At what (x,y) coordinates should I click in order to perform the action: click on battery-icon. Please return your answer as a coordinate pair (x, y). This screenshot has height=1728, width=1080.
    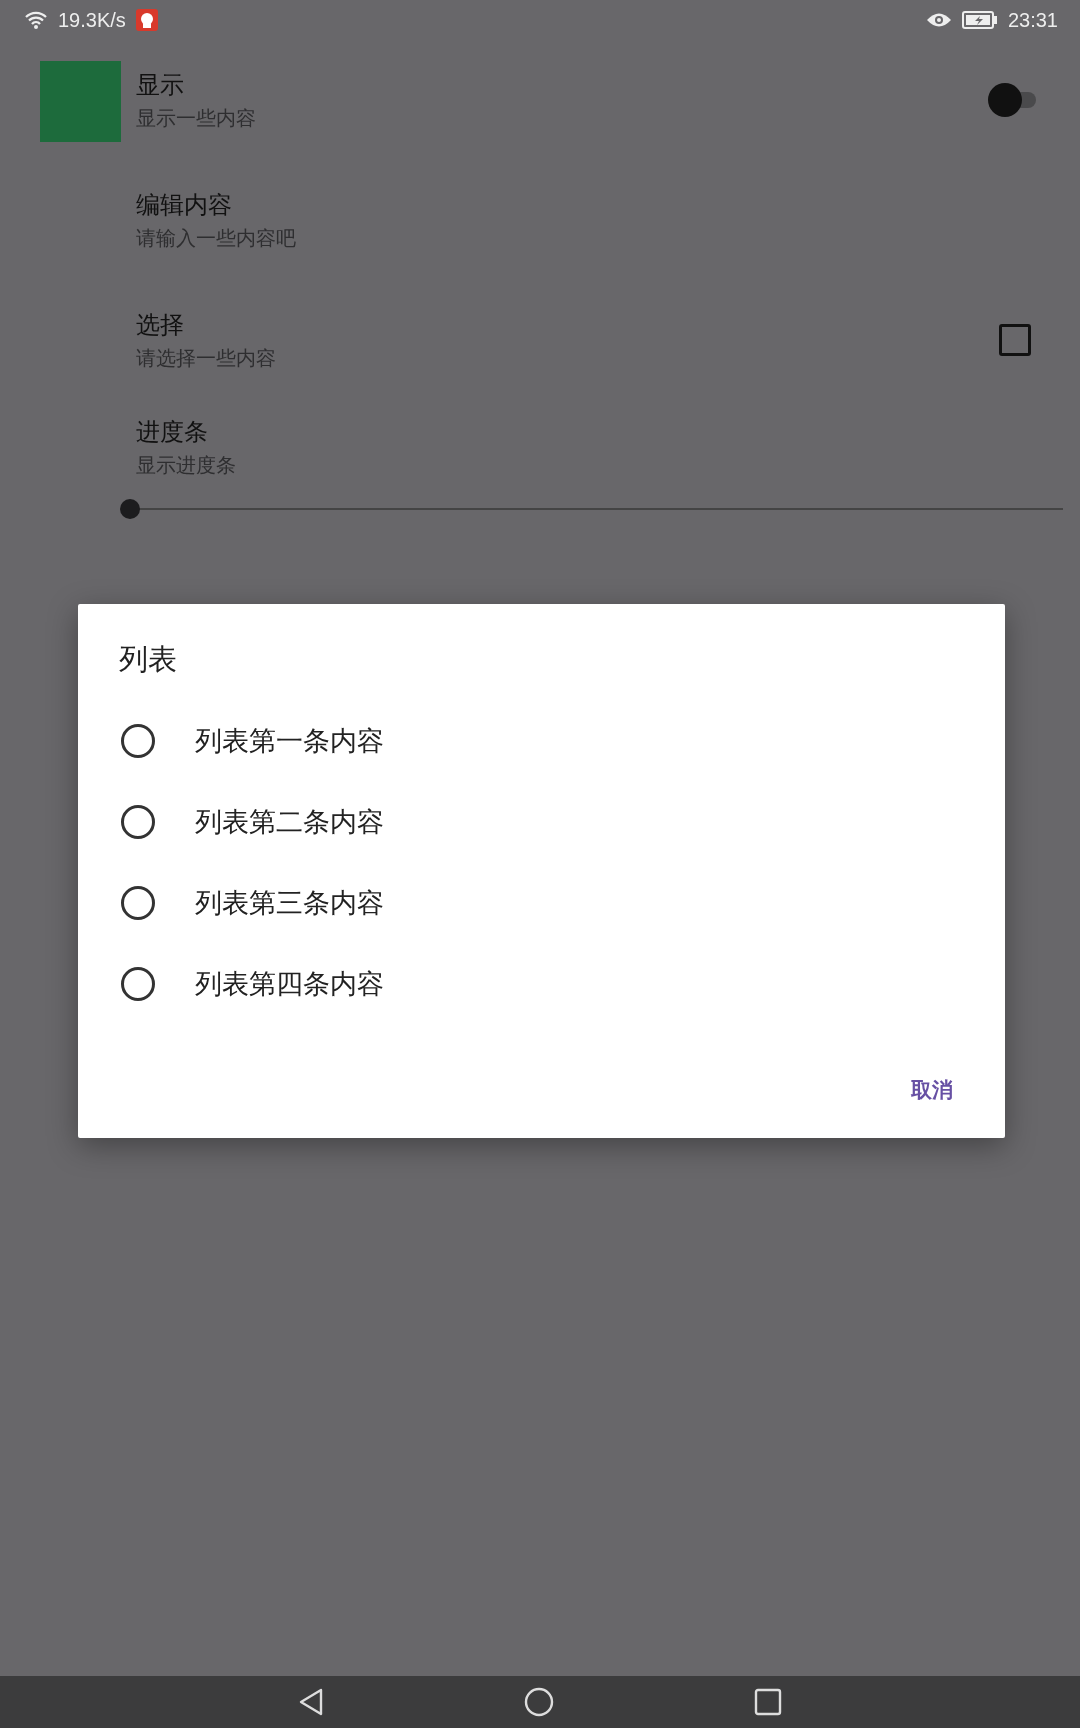
    Looking at the image, I should click on (979, 20).